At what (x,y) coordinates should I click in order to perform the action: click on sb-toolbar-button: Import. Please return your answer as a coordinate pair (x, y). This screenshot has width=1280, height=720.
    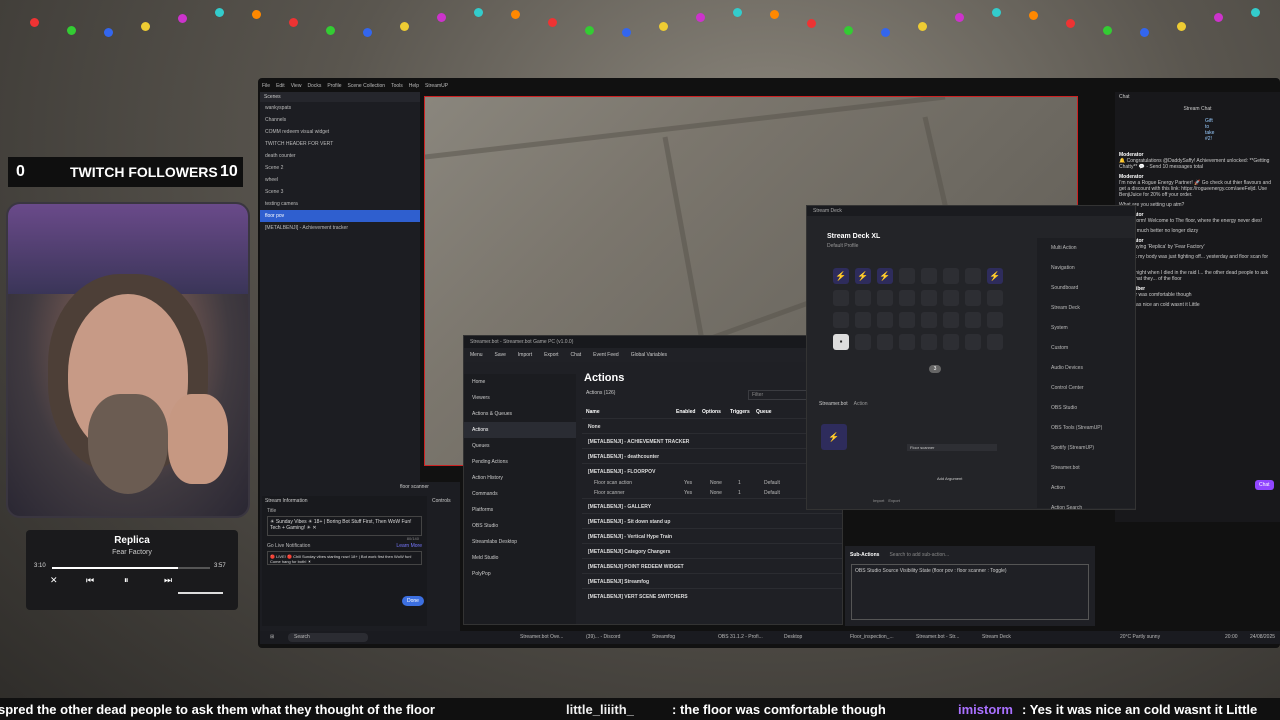
    Looking at the image, I should click on (525, 355).